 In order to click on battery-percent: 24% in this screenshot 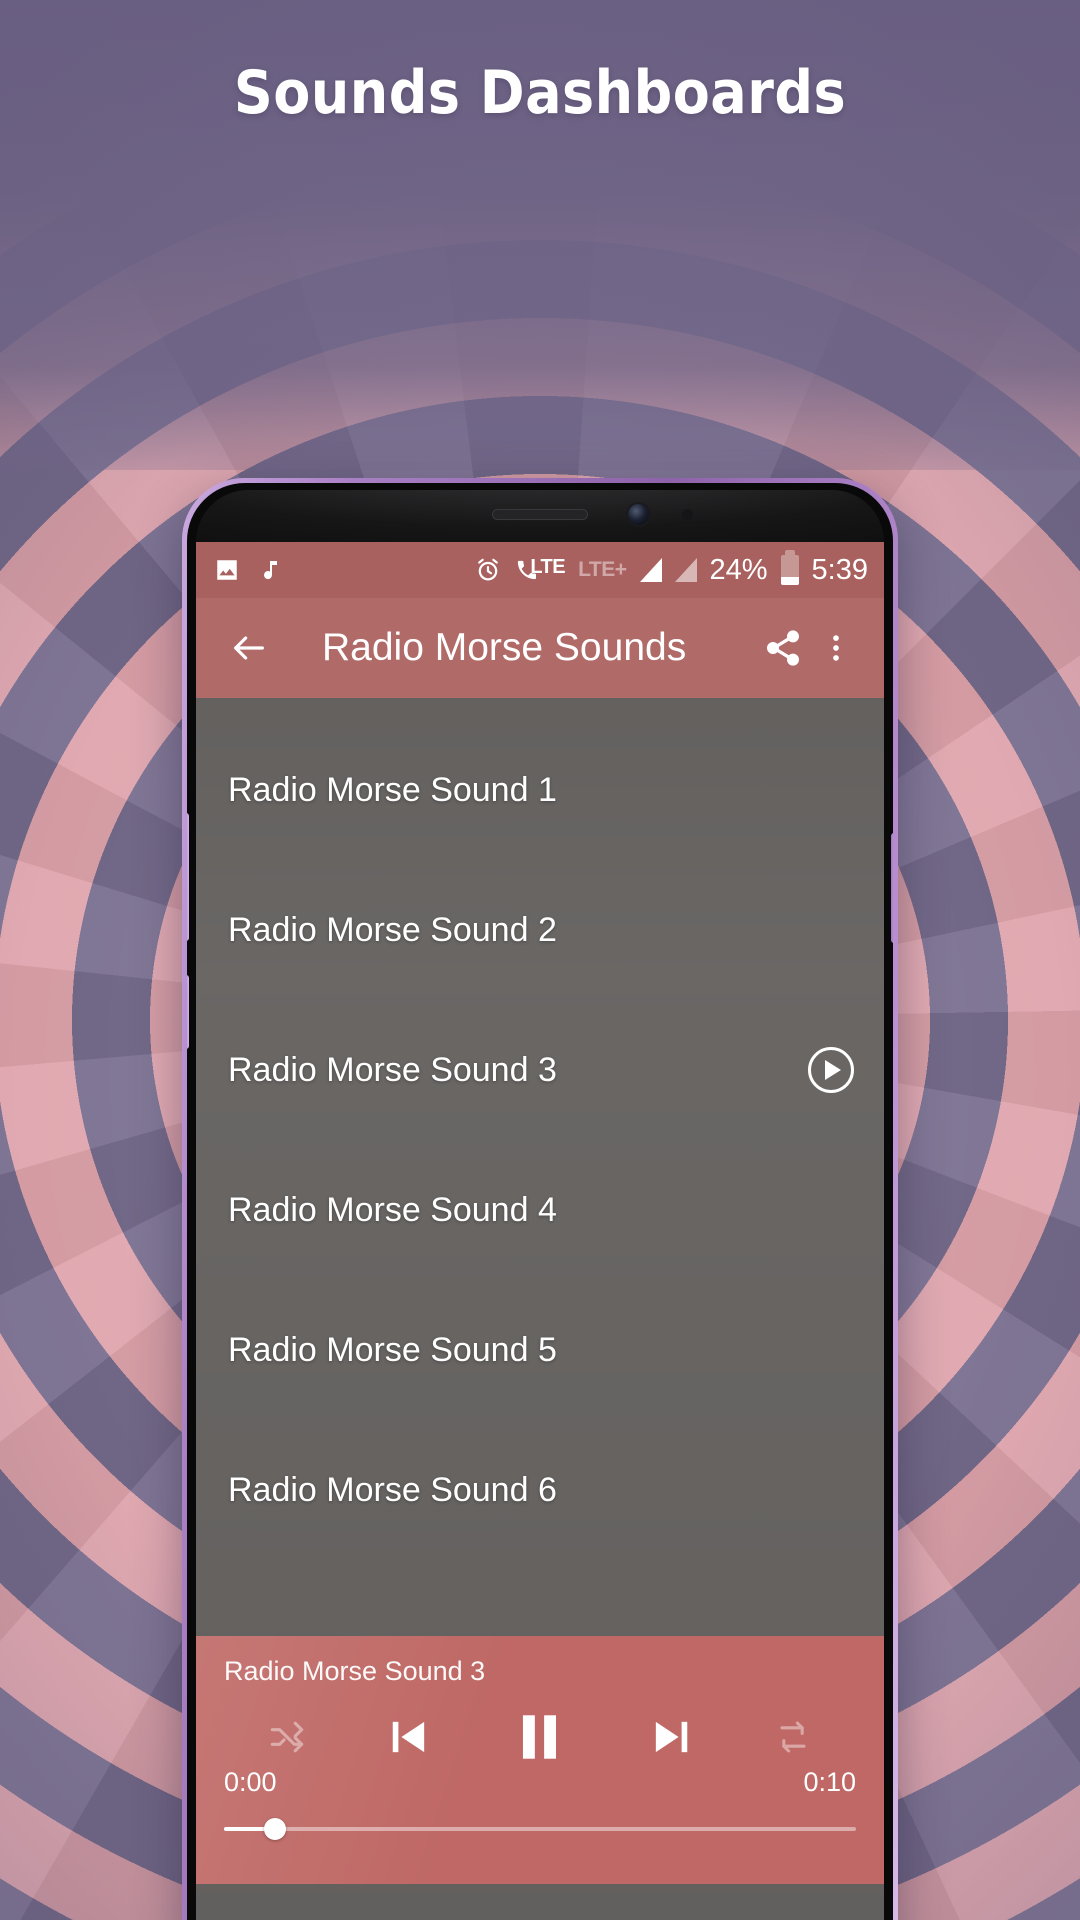, I will do `click(738, 569)`.